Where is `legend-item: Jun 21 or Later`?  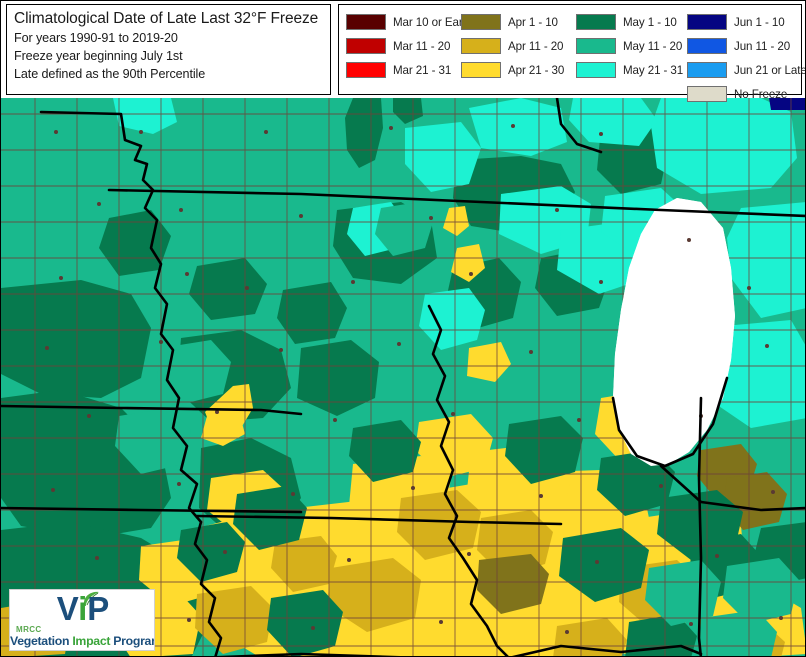 legend-item: Jun 21 or Later is located at coordinates (746, 70).